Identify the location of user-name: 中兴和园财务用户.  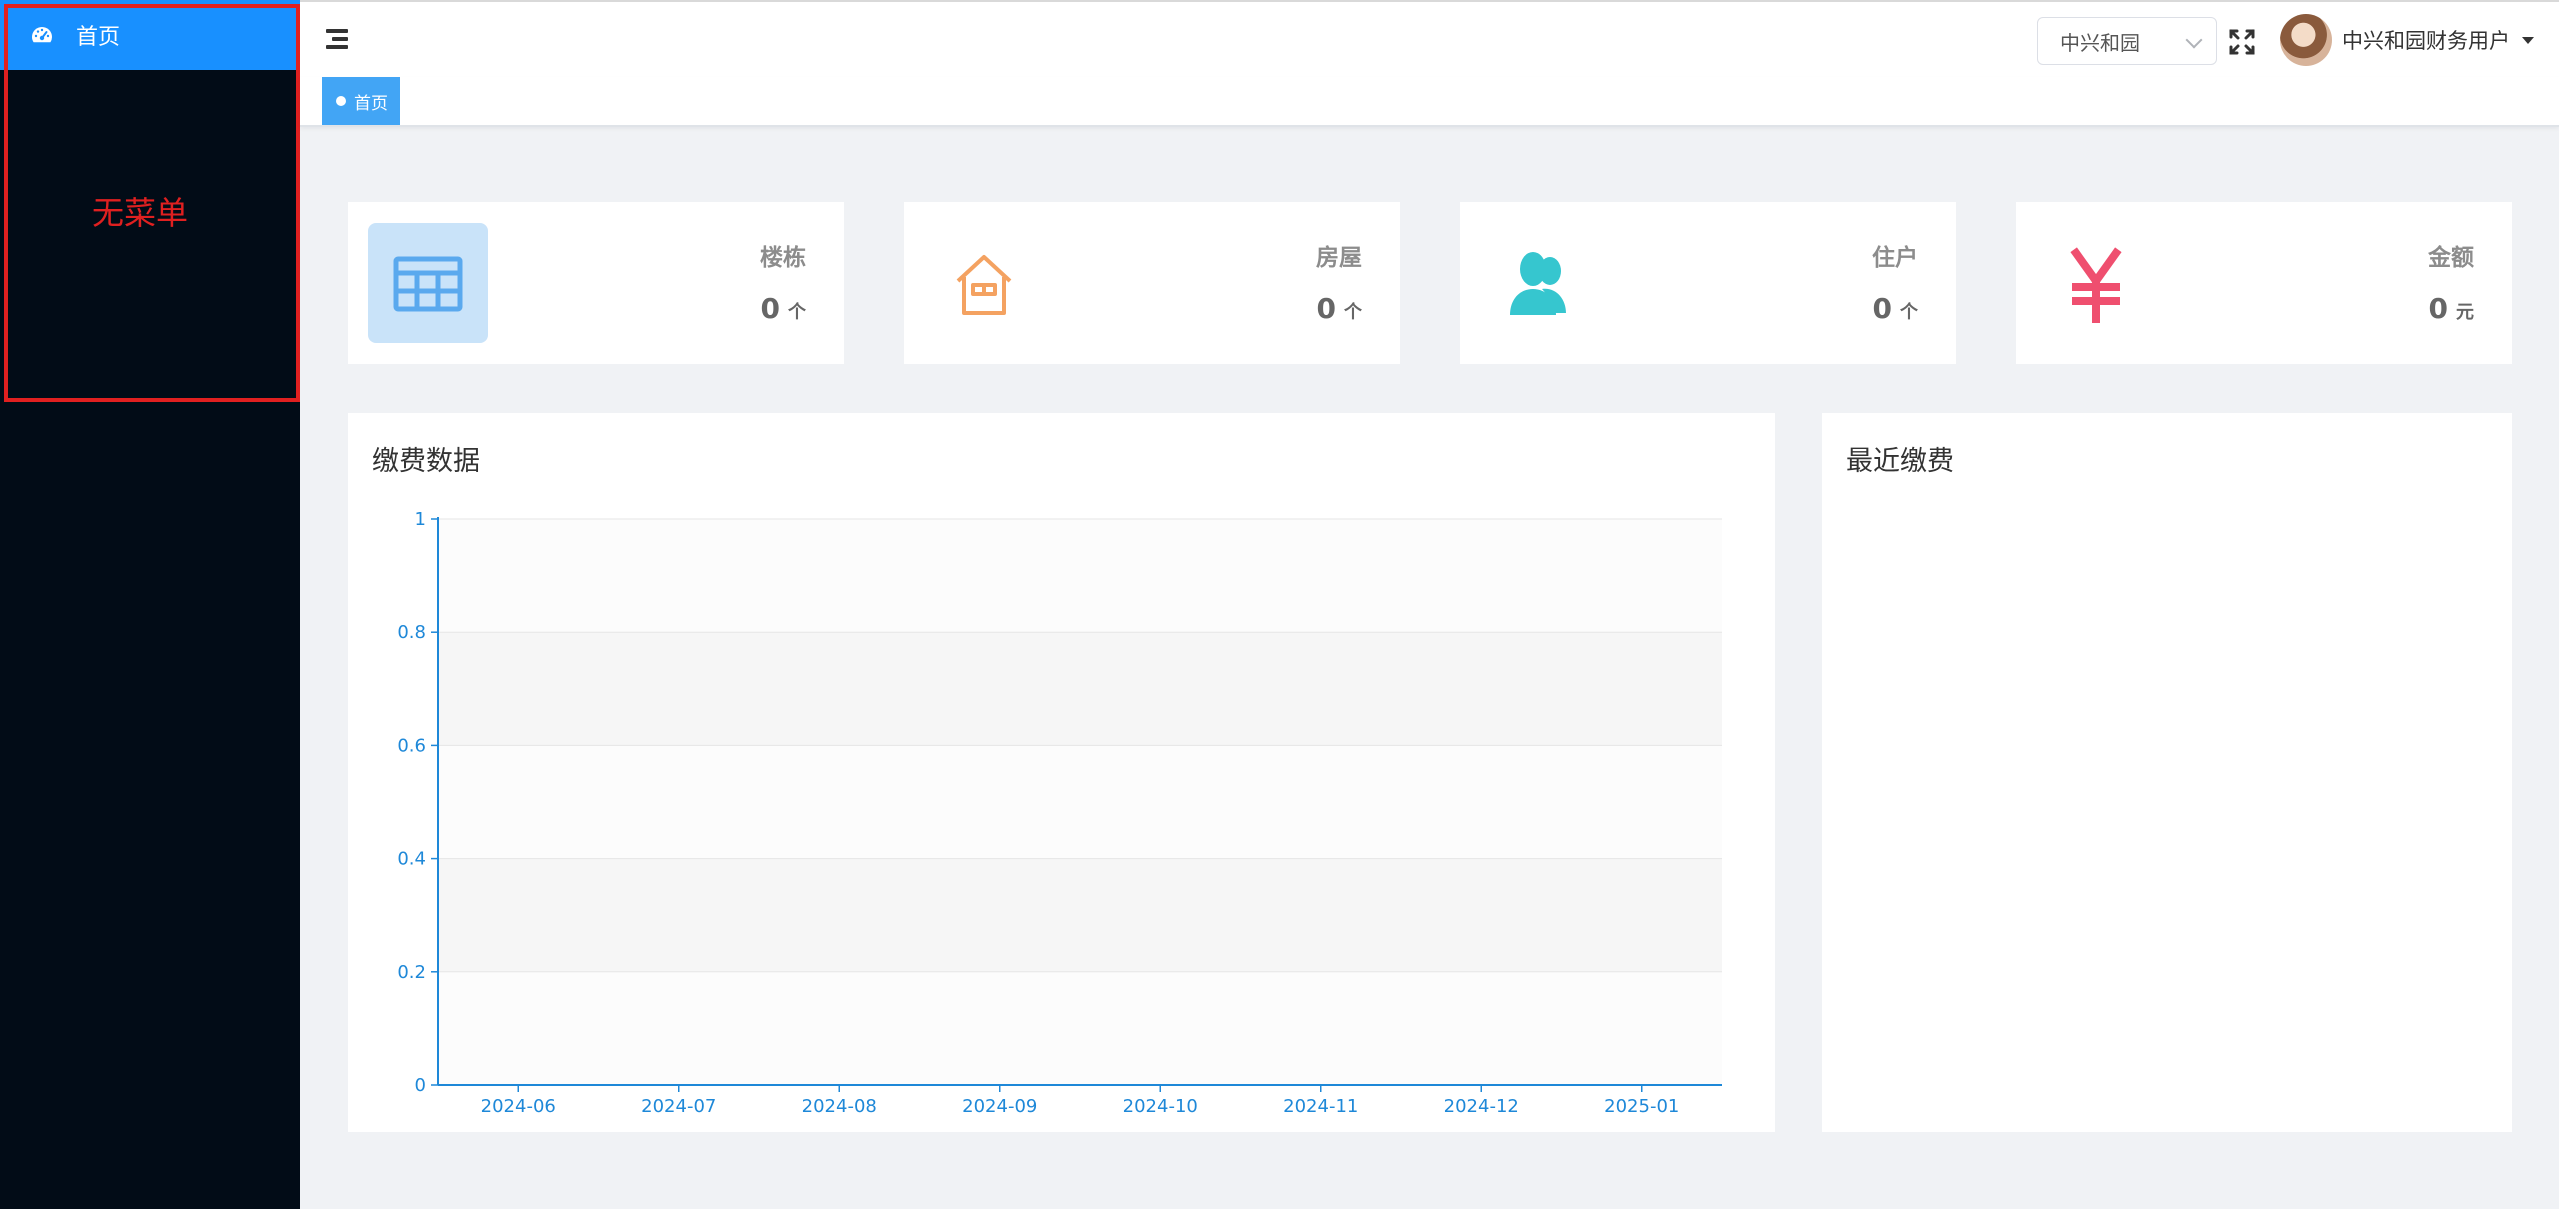
(2426, 41).